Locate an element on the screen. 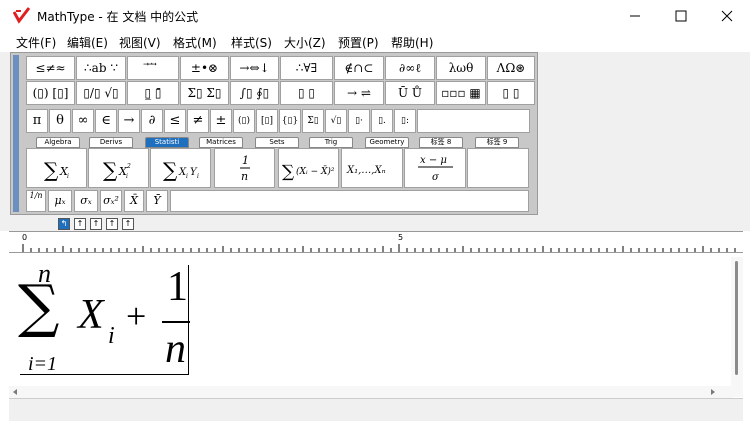 The width and height of the screenshot is (750, 427). tab-algebra: Algebra is located at coordinates (58, 142).